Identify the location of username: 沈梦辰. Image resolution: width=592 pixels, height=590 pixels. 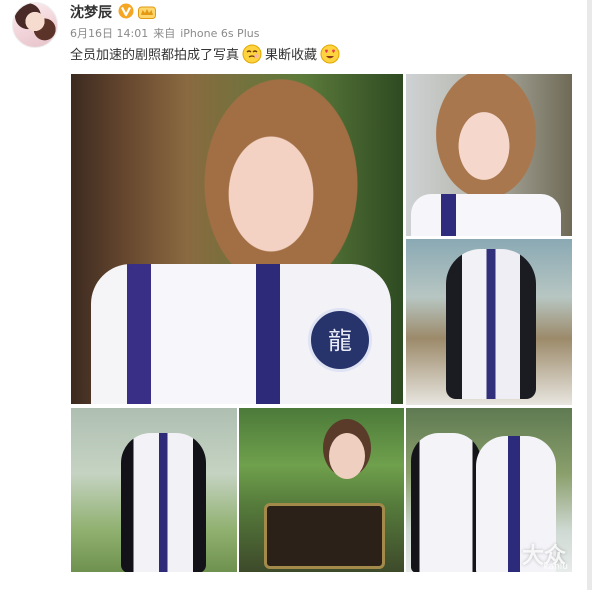
(91, 12).